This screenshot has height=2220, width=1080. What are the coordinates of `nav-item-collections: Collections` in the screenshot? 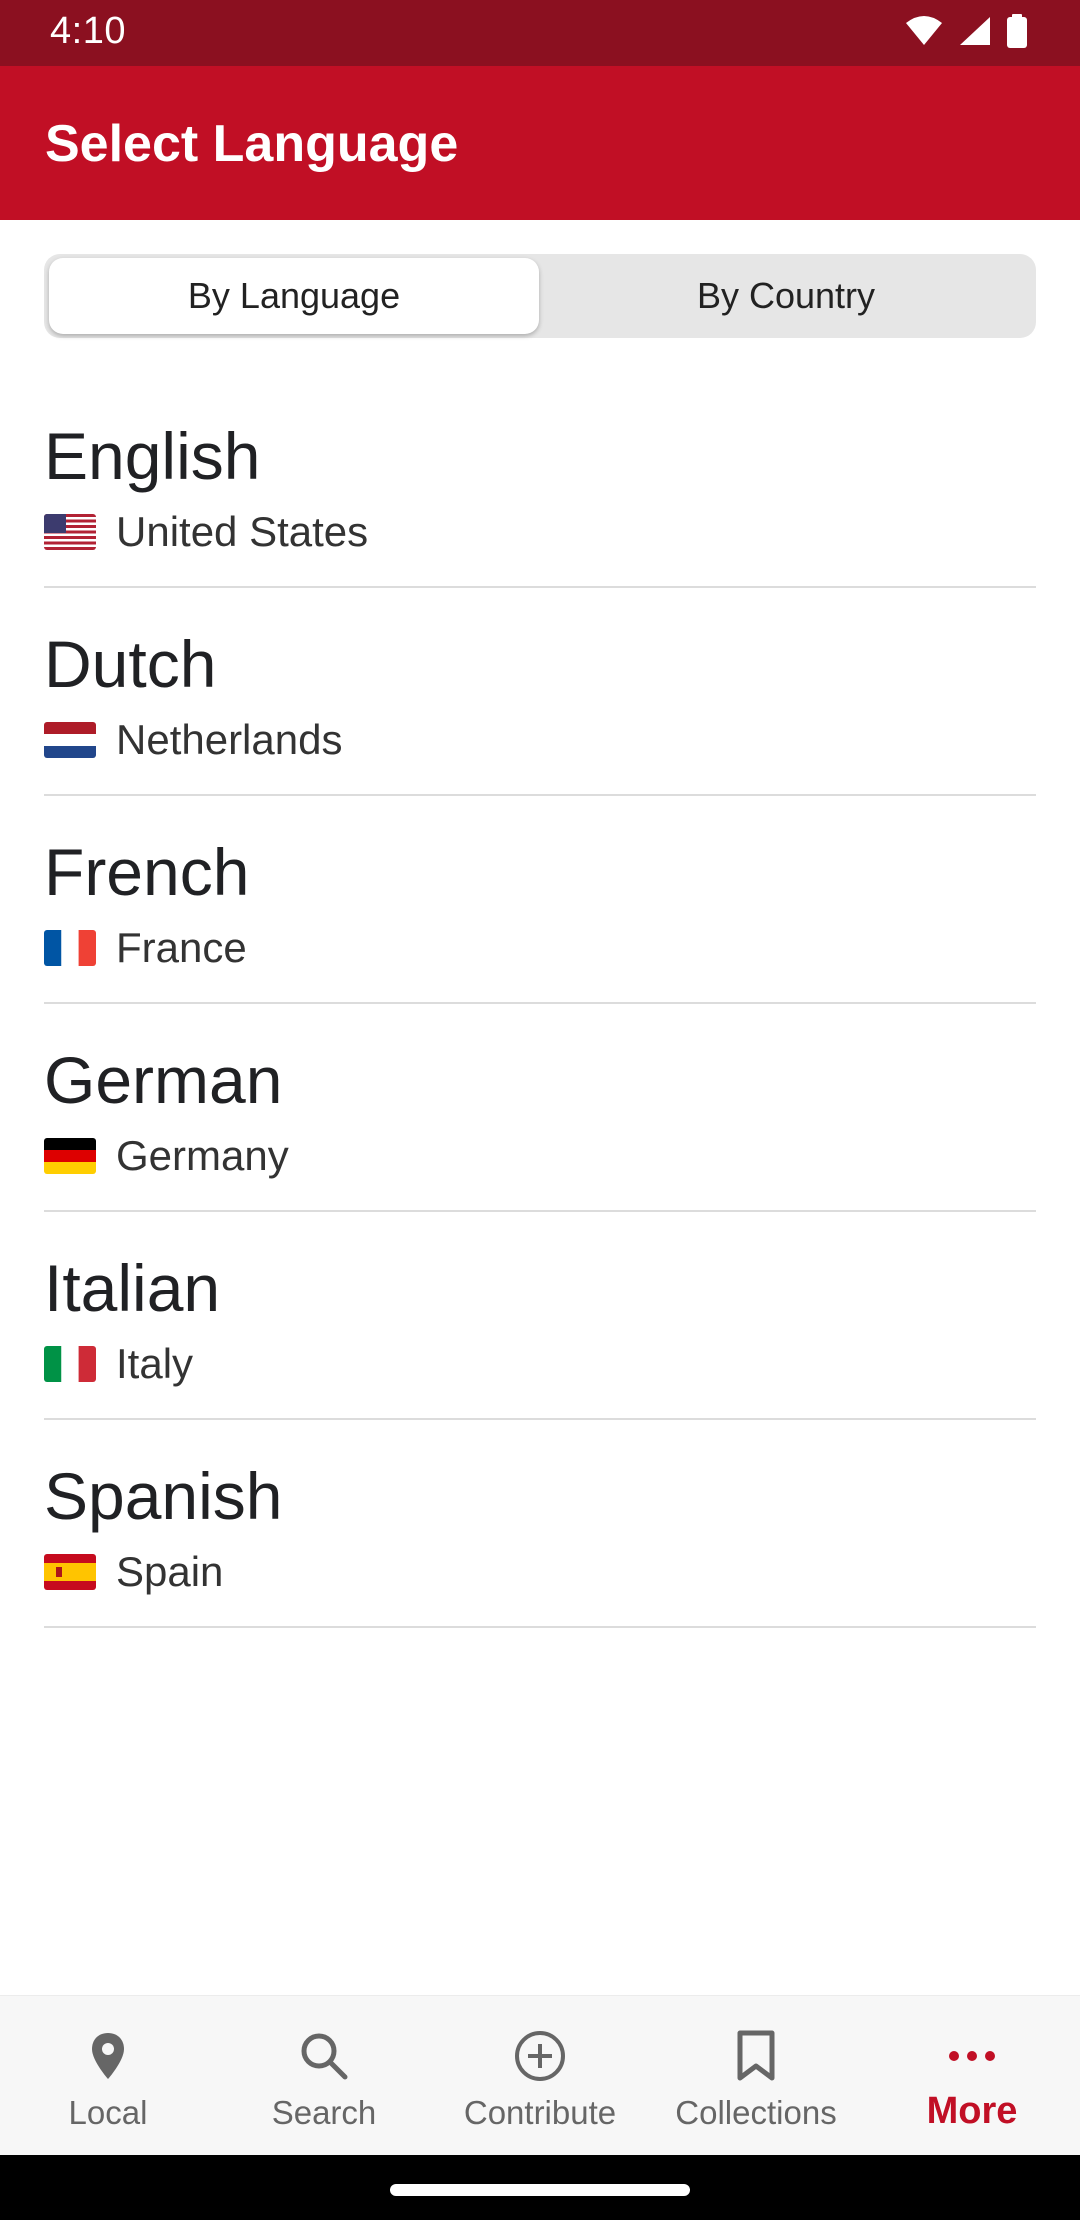 It's located at (756, 2076).